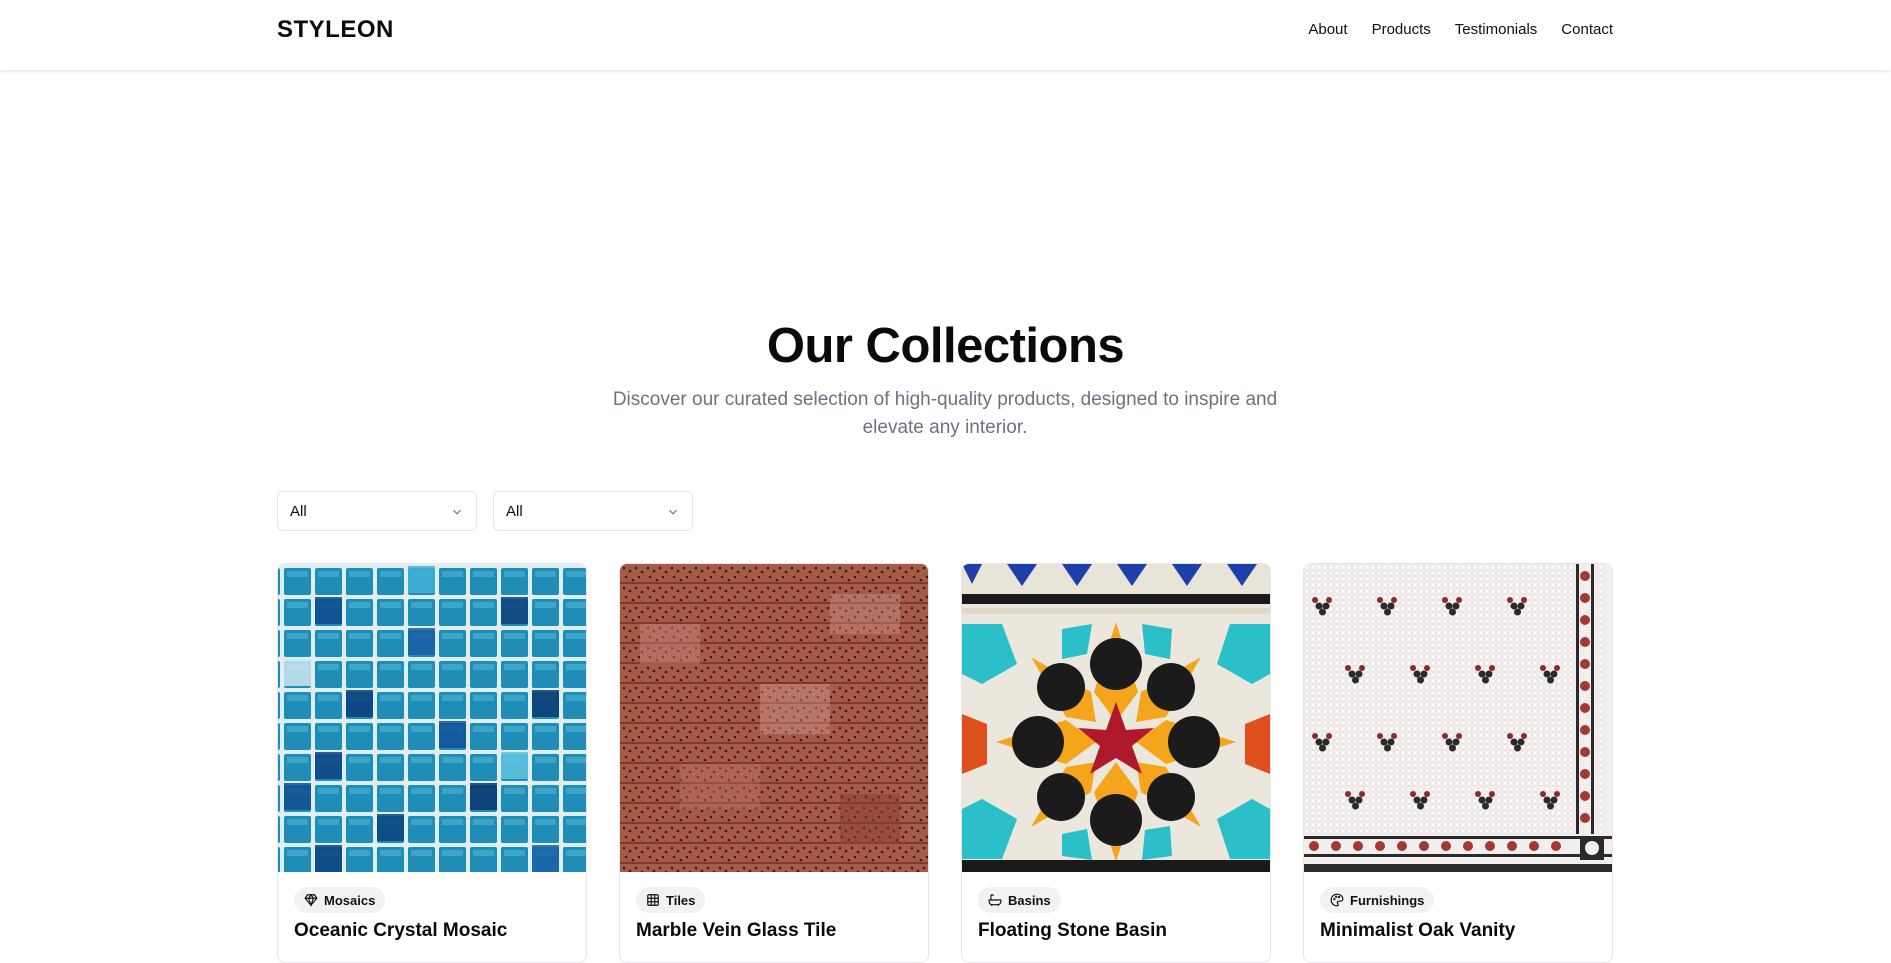 Image resolution: width=1891 pixels, height=963 pixels. I want to click on gem-icon, so click(311, 900).